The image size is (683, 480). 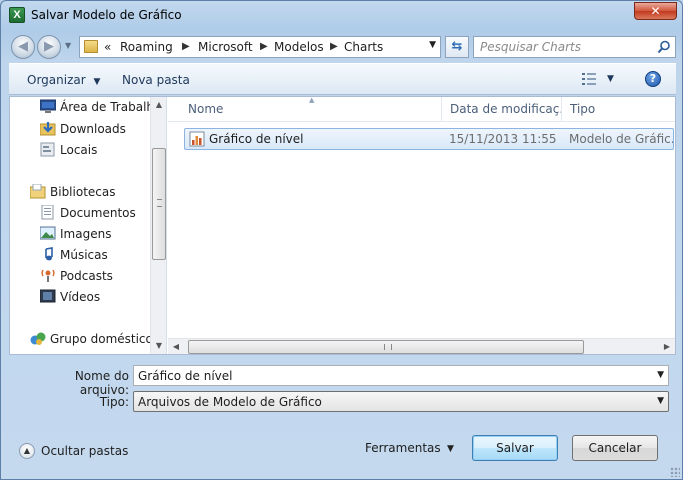 What do you see at coordinates (86, 234) in the screenshot?
I see `nav-item-label: Imagens` at bounding box center [86, 234].